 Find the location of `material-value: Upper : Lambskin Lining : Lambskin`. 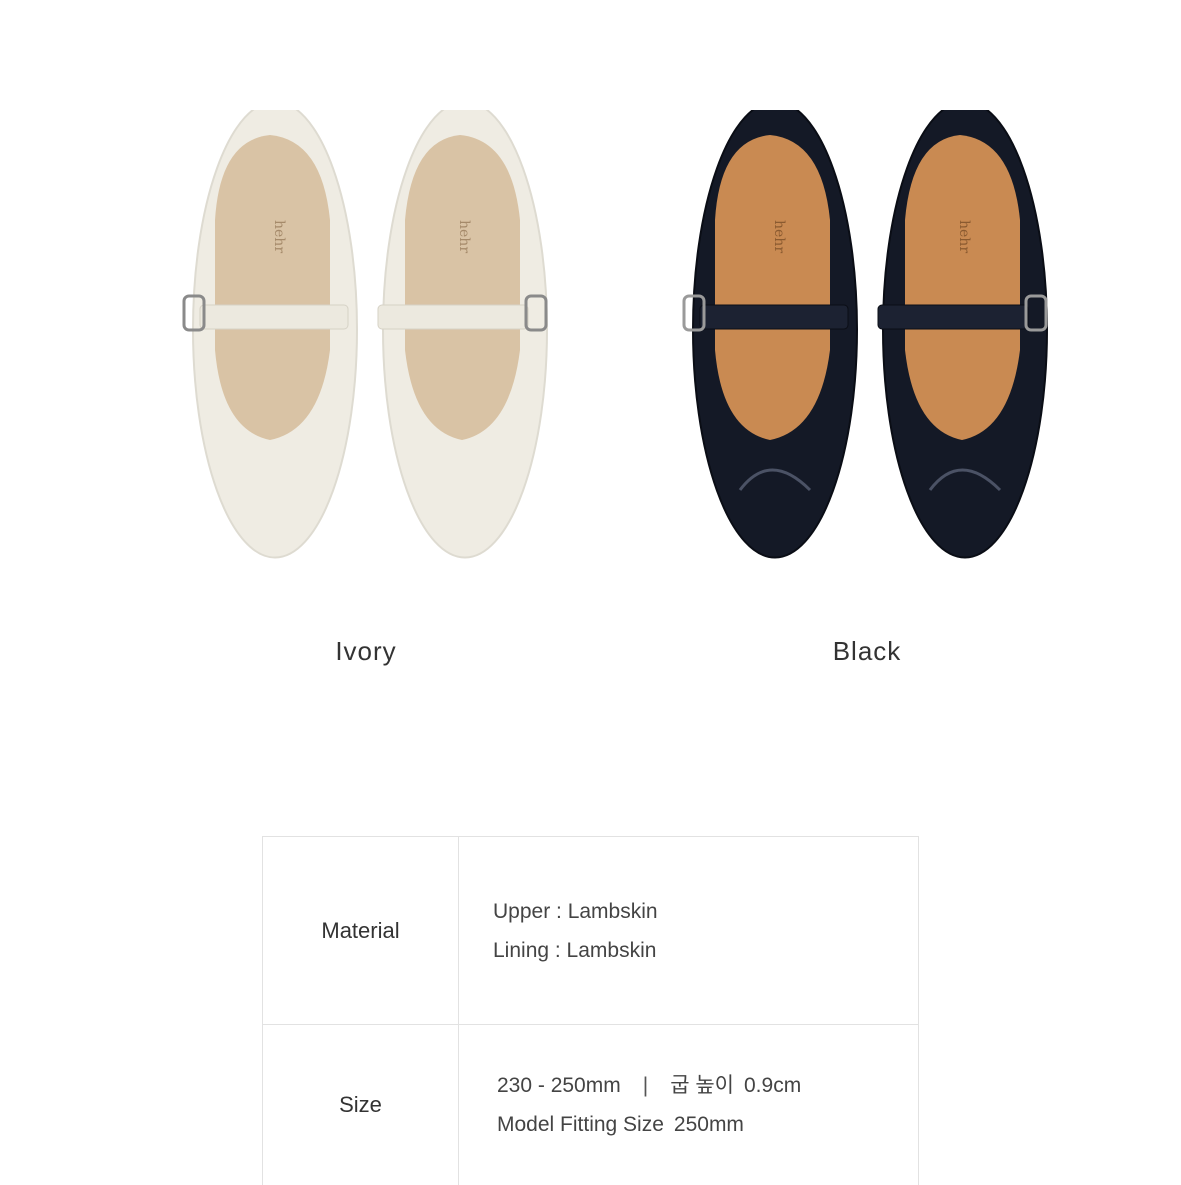

material-value: Upper : Lambskin Lining : Lambskin is located at coordinates (689, 931).